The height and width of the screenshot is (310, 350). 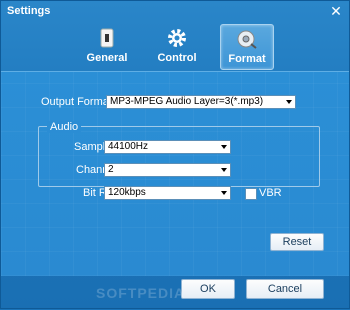 I want to click on window-title: Settings, so click(x=29, y=11).